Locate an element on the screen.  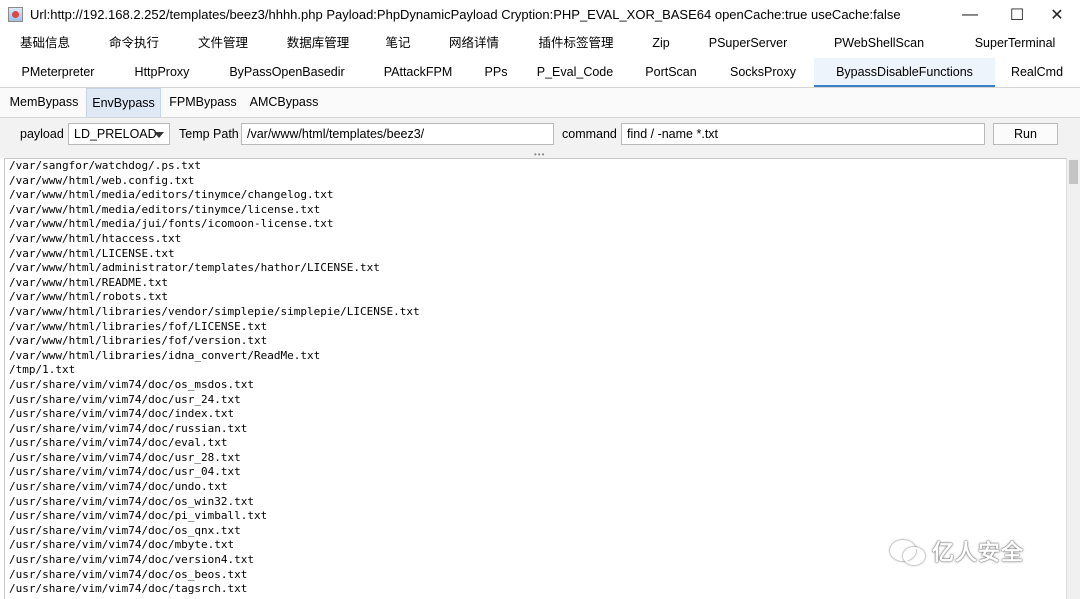
tab-realcmd: RealCmd is located at coordinates (1037, 72).